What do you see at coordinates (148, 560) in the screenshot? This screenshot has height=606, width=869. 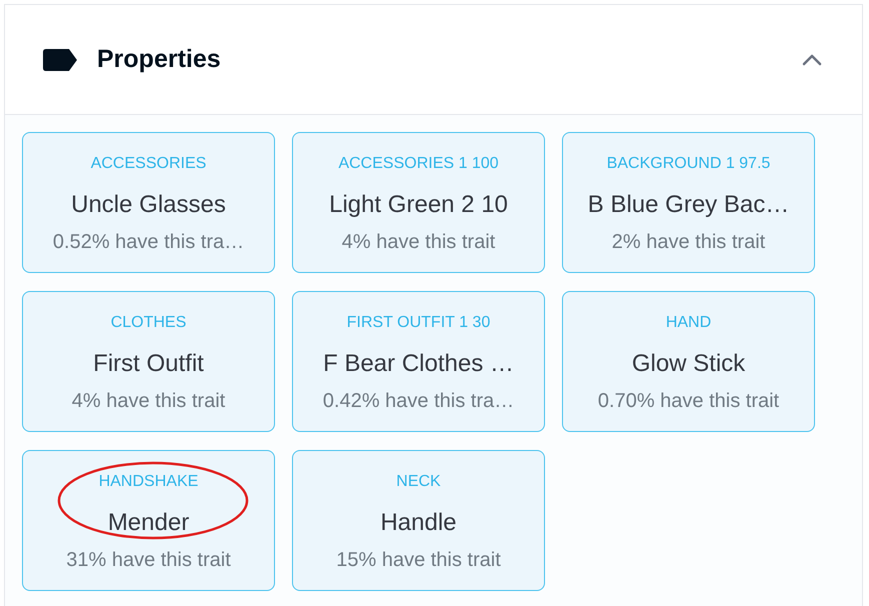 I see `trait-rarity: 31% have this trait` at bounding box center [148, 560].